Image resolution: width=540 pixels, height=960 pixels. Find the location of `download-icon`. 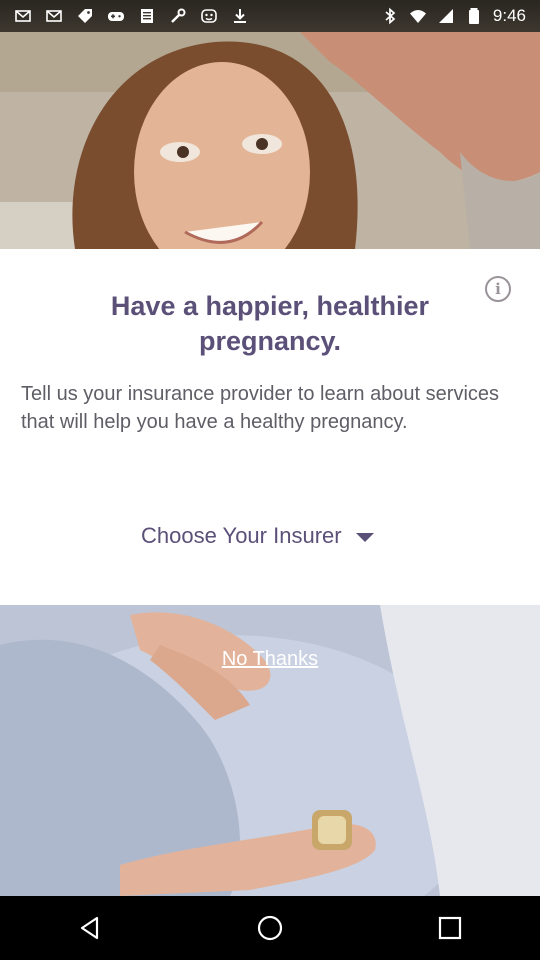

download-icon is located at coordinates (240, 16).